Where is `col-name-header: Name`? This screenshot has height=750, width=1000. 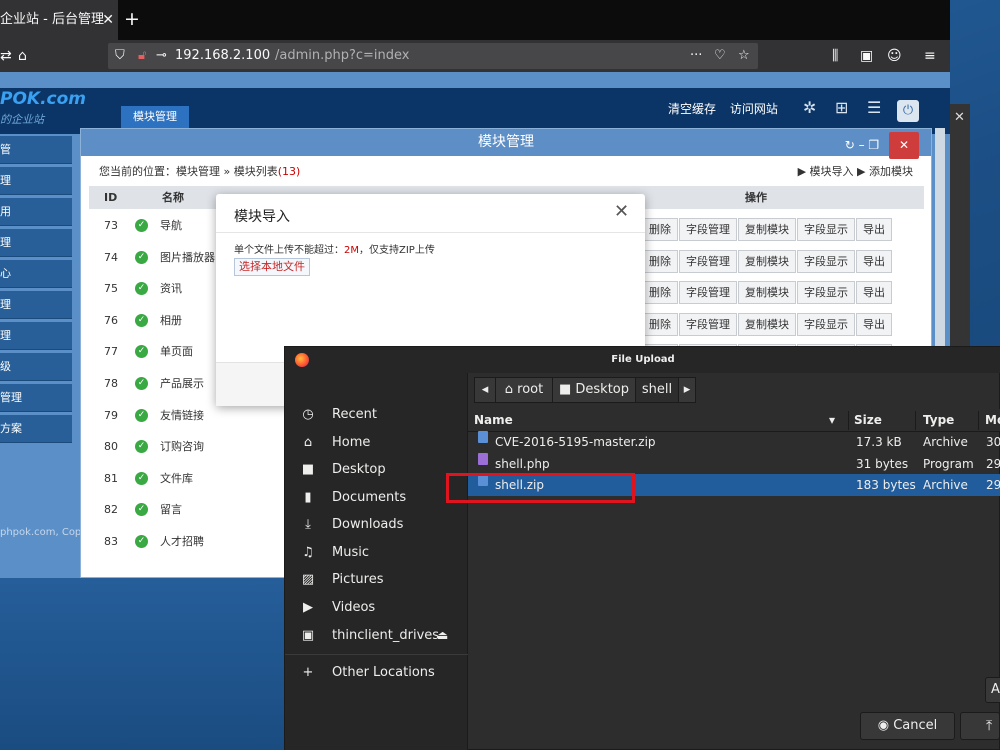
col-name-header: Name is located at coordinates (493, 420).